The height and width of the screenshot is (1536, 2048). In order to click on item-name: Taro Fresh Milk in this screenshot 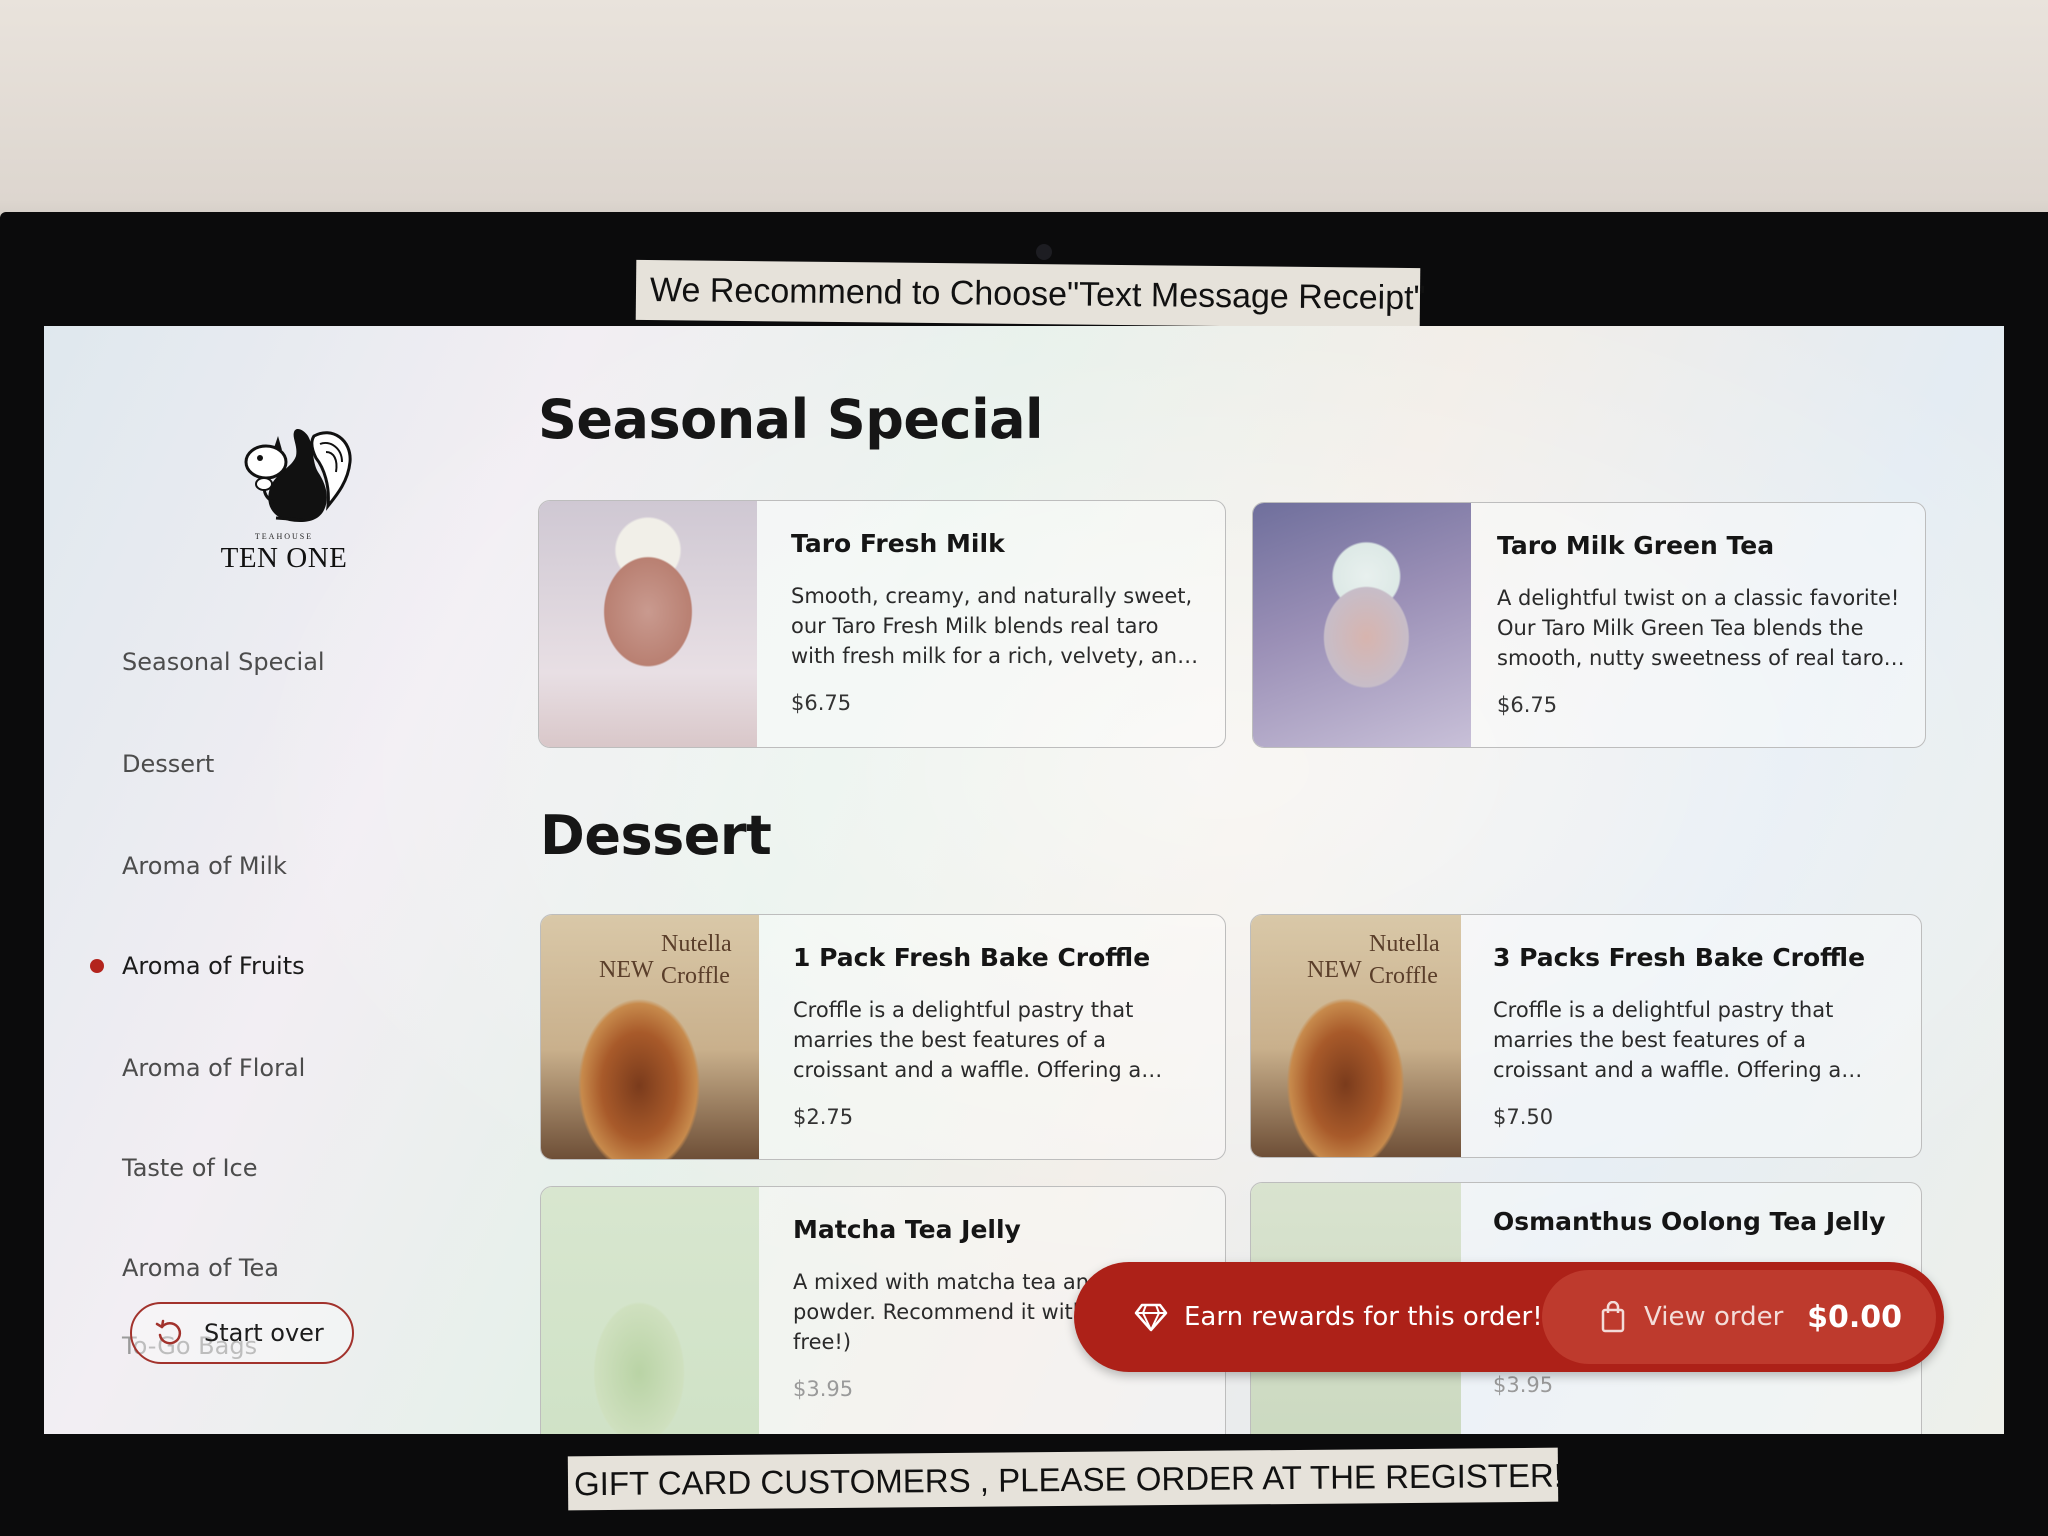, I will do `click(898, 543)`.